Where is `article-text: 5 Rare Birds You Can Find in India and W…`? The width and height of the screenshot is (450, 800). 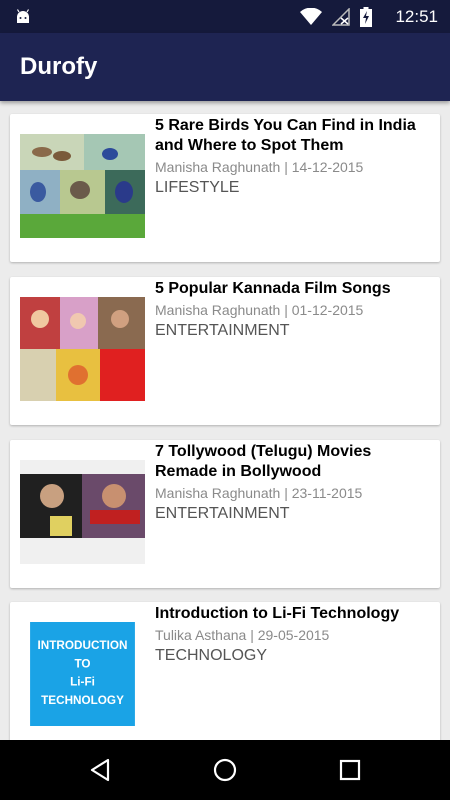 article-text: 5 Rare Birds You Can Find in India and W… is located at coordinates (293, 156).